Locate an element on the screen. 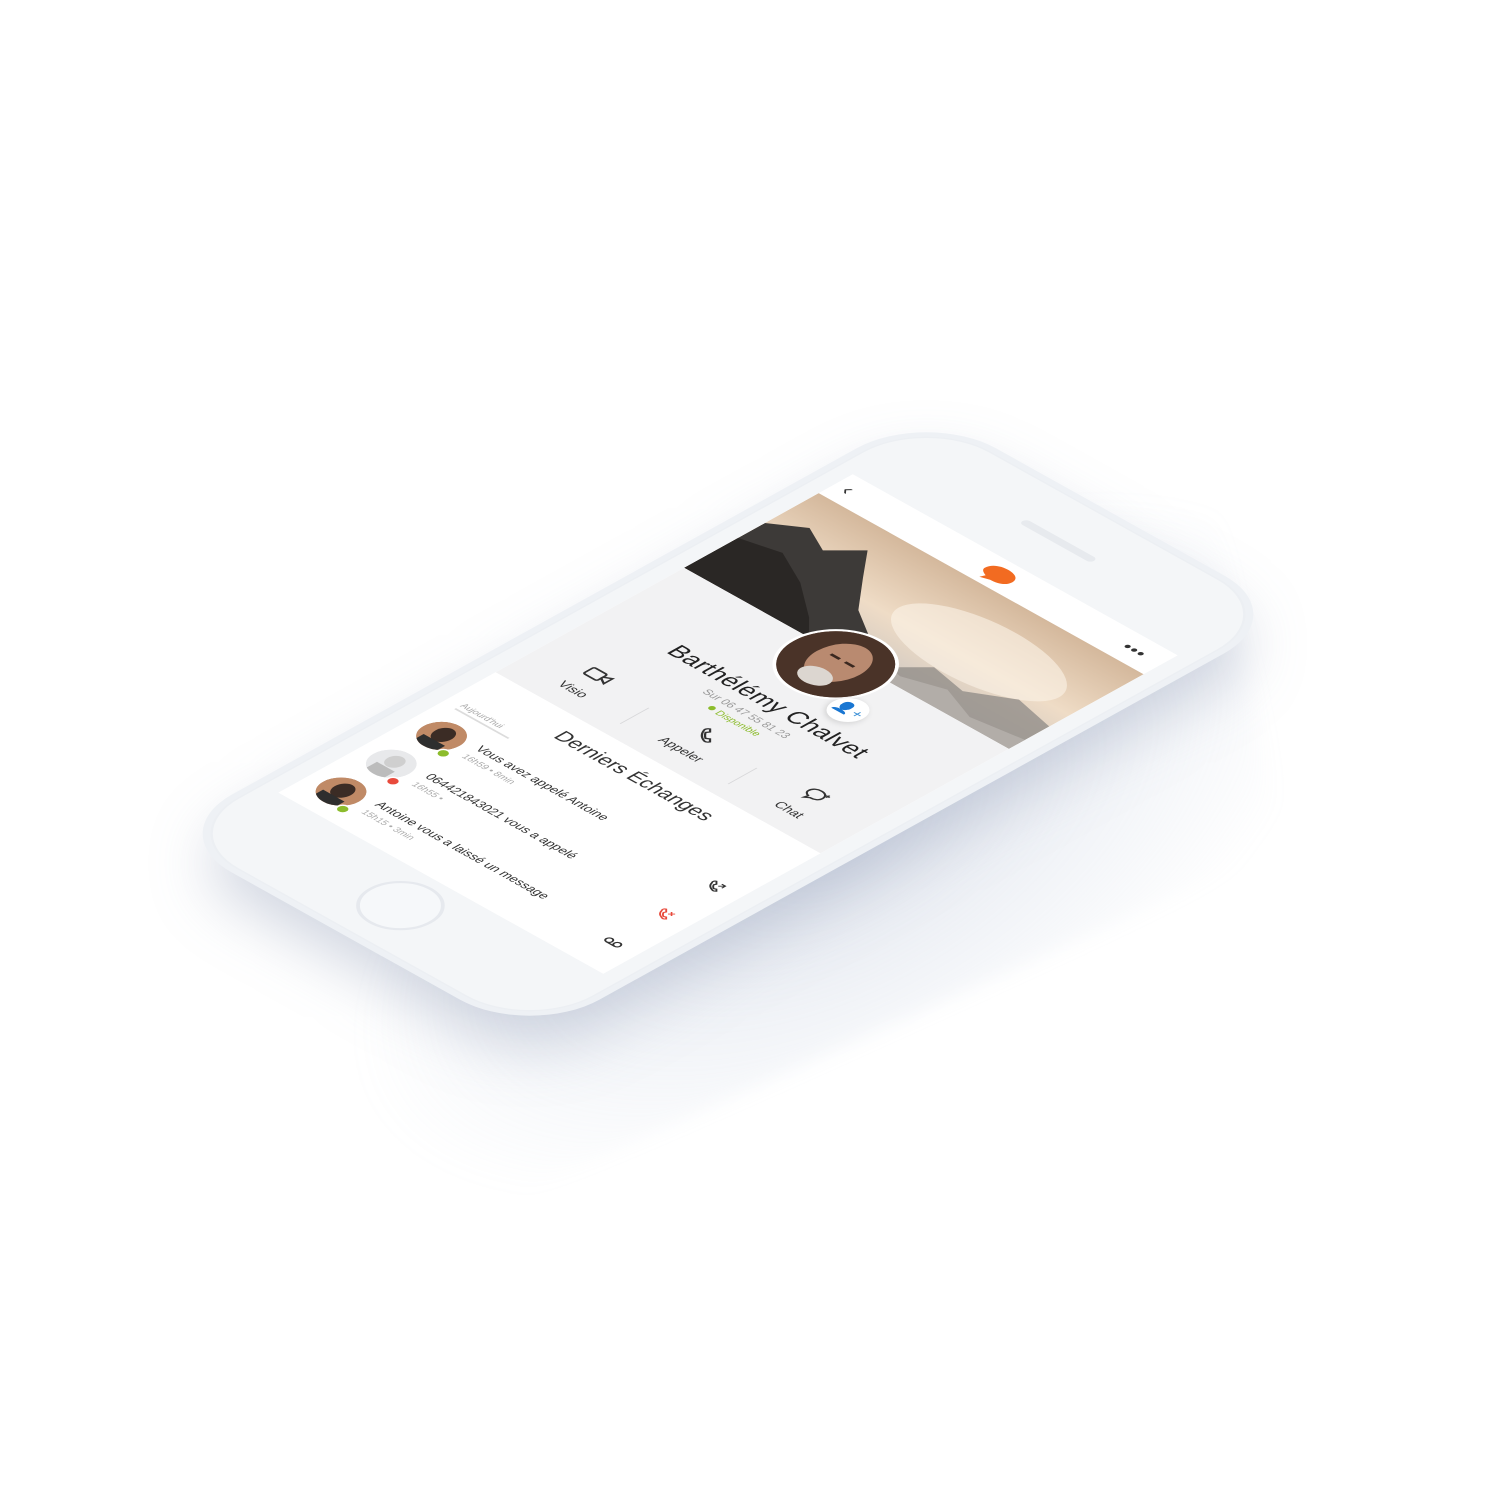 This screenshot has height=1506, width=1506. voicemail-icon is located at coordinates (612, 943).